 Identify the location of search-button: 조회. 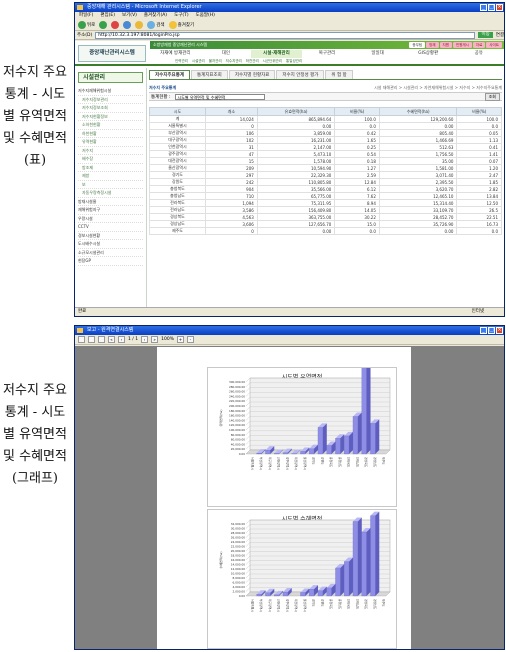
(492, 96).